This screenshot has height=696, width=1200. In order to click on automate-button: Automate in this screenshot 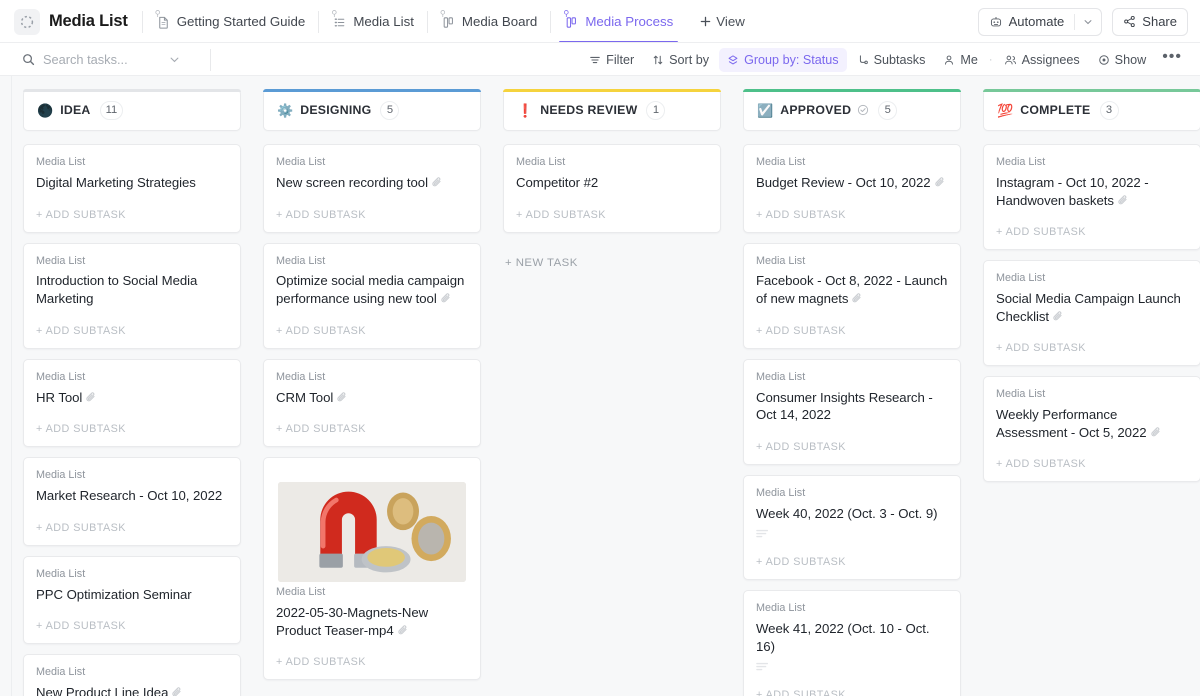, I will do `click(1040, 21)`.